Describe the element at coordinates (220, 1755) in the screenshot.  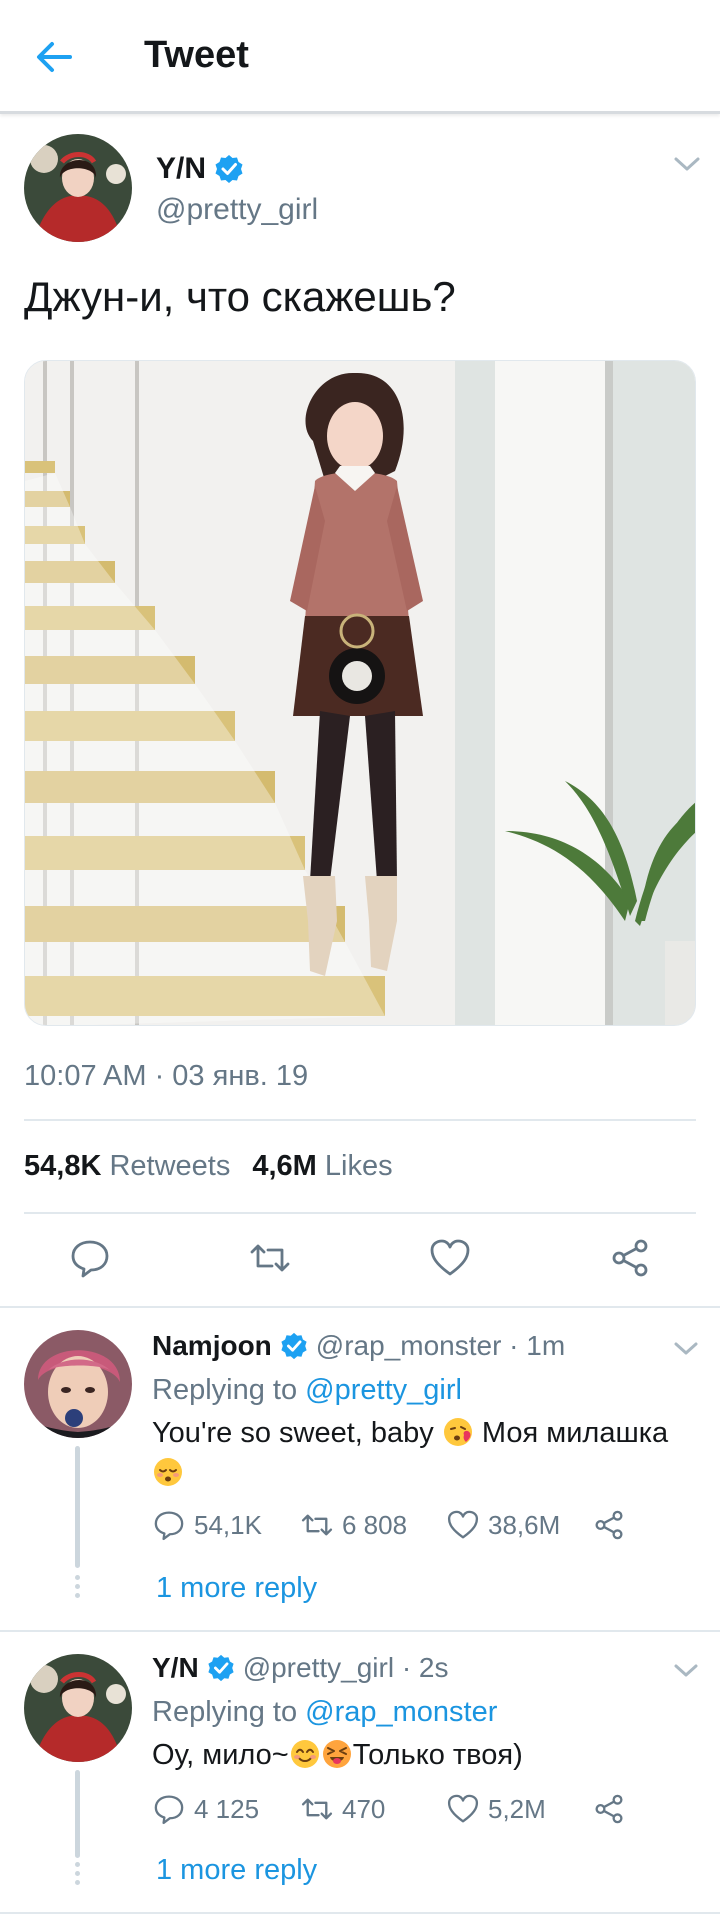
I see `reply-text-part: Оу, мило~` at that location.